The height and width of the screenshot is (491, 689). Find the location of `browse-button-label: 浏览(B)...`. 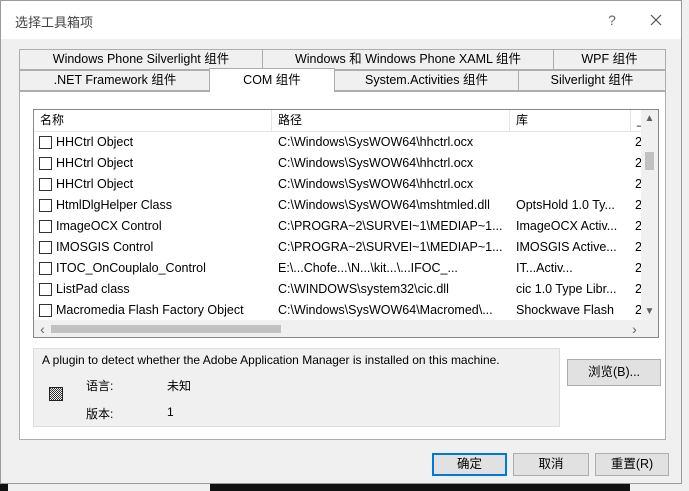

browse-button-label: 浏览(B)... is located at coordinates (614, 372).